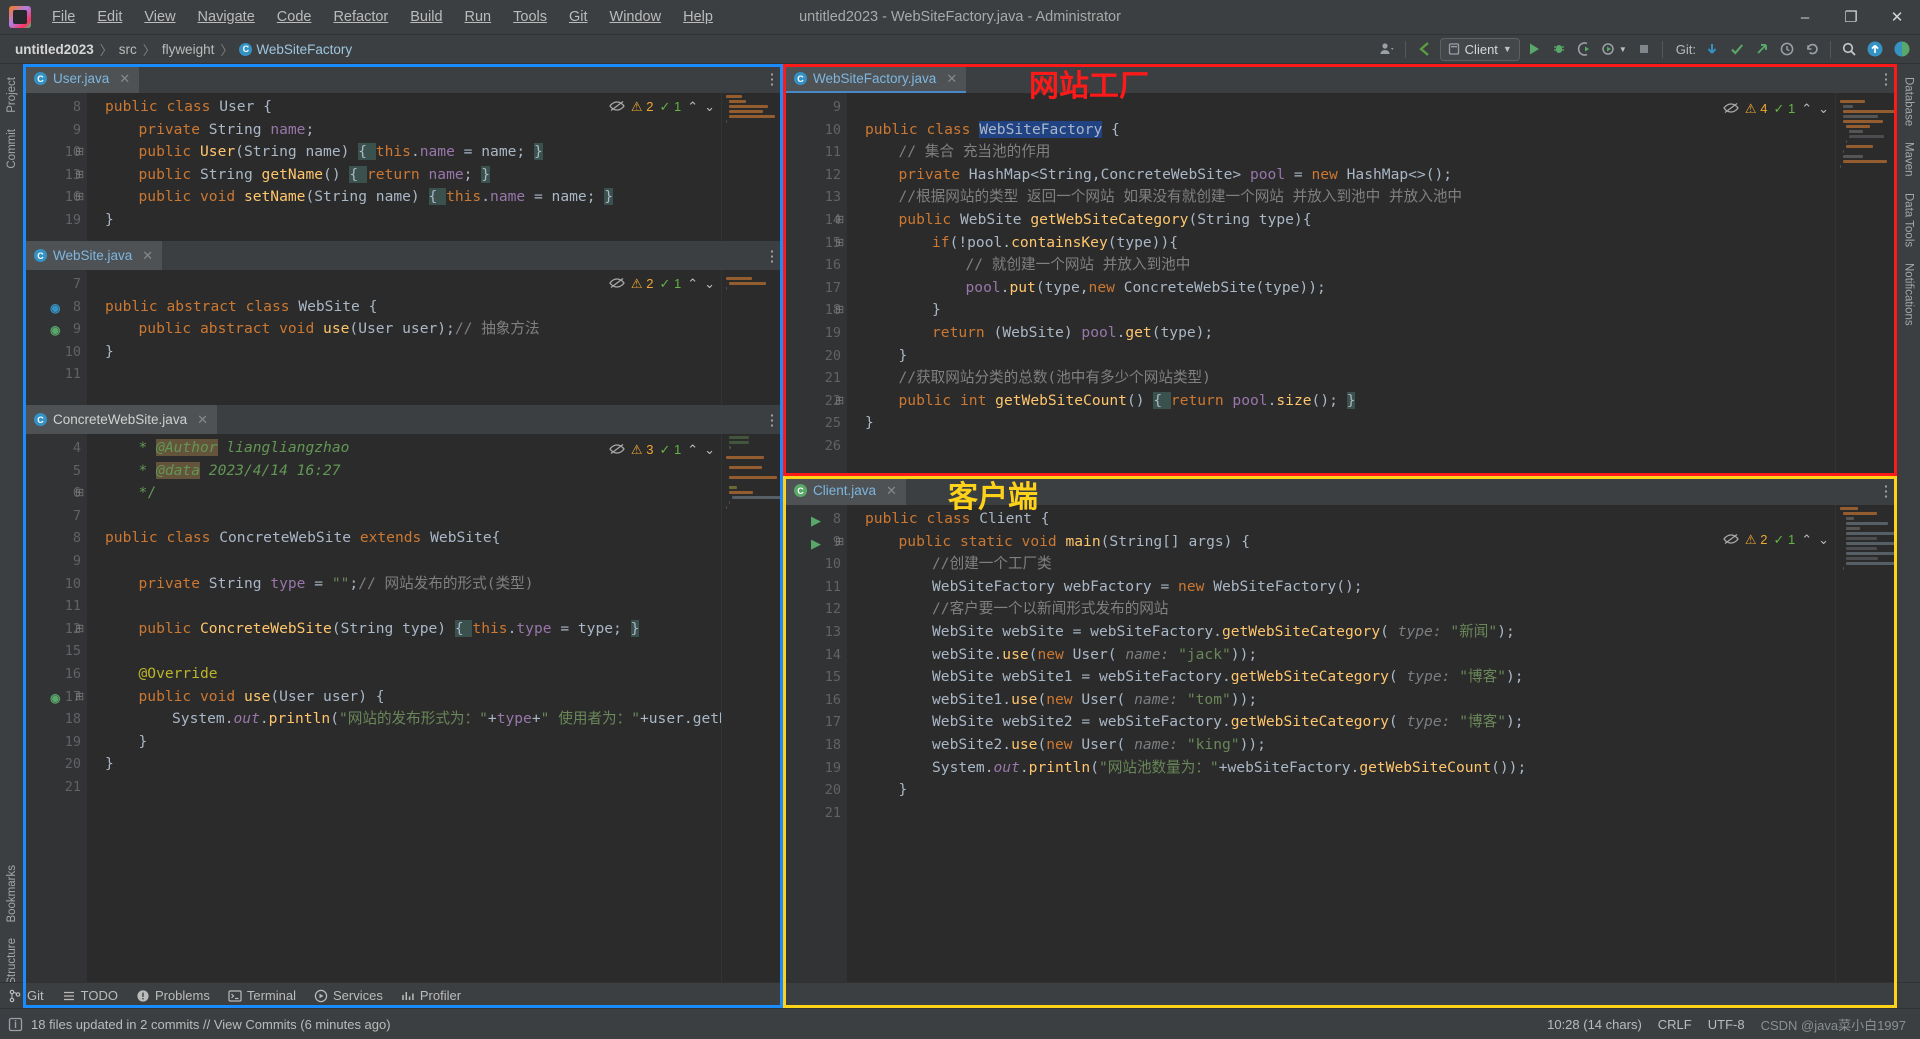 This screenshot has height=1039, width=1920. What do you see at coordinates (578, 17) in the screenshot?
I see `menu-item-git: Git` at bounding box center [578, 17].